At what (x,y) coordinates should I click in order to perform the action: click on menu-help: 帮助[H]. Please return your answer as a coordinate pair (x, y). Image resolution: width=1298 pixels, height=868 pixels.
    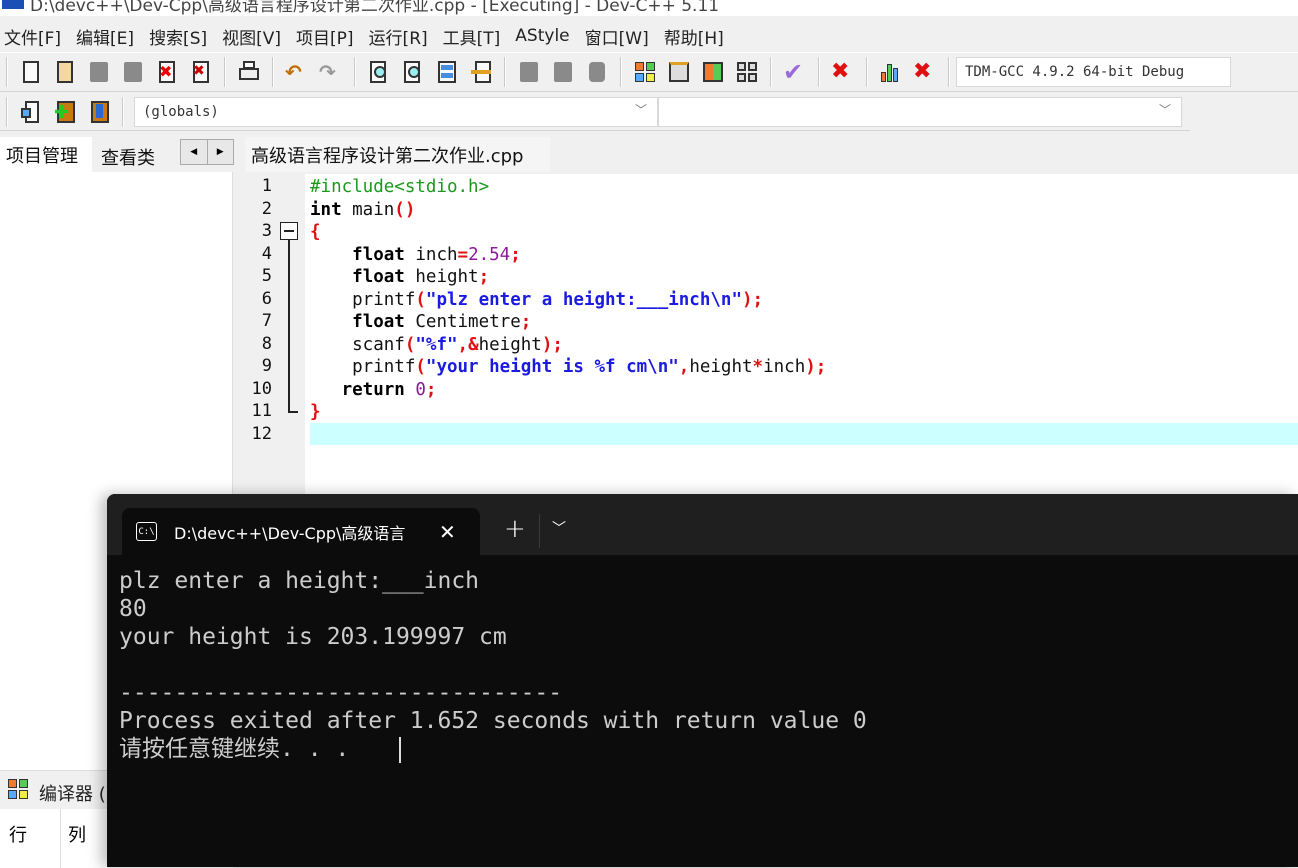
    Looking at the image, I should click on (697, 36).